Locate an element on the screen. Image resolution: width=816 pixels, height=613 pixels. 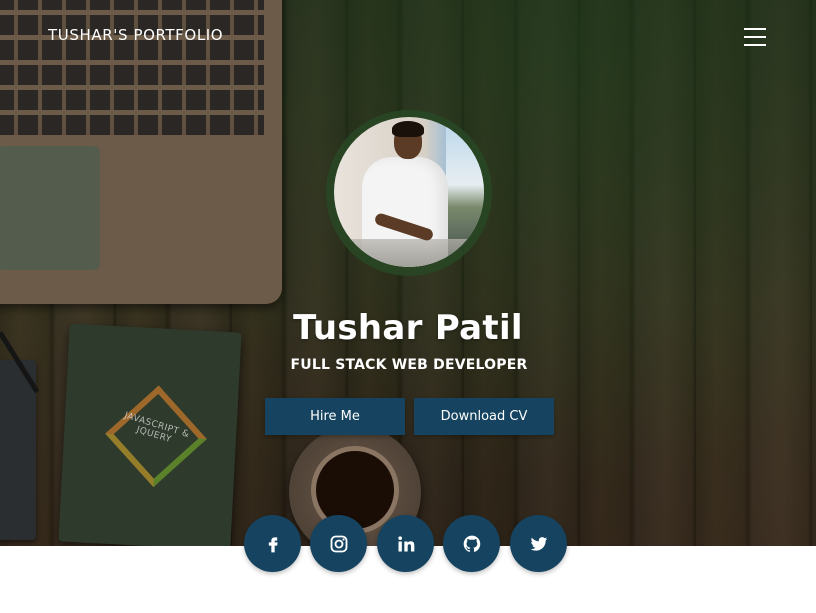
linkedin-button is located at coordinates (405, 543).